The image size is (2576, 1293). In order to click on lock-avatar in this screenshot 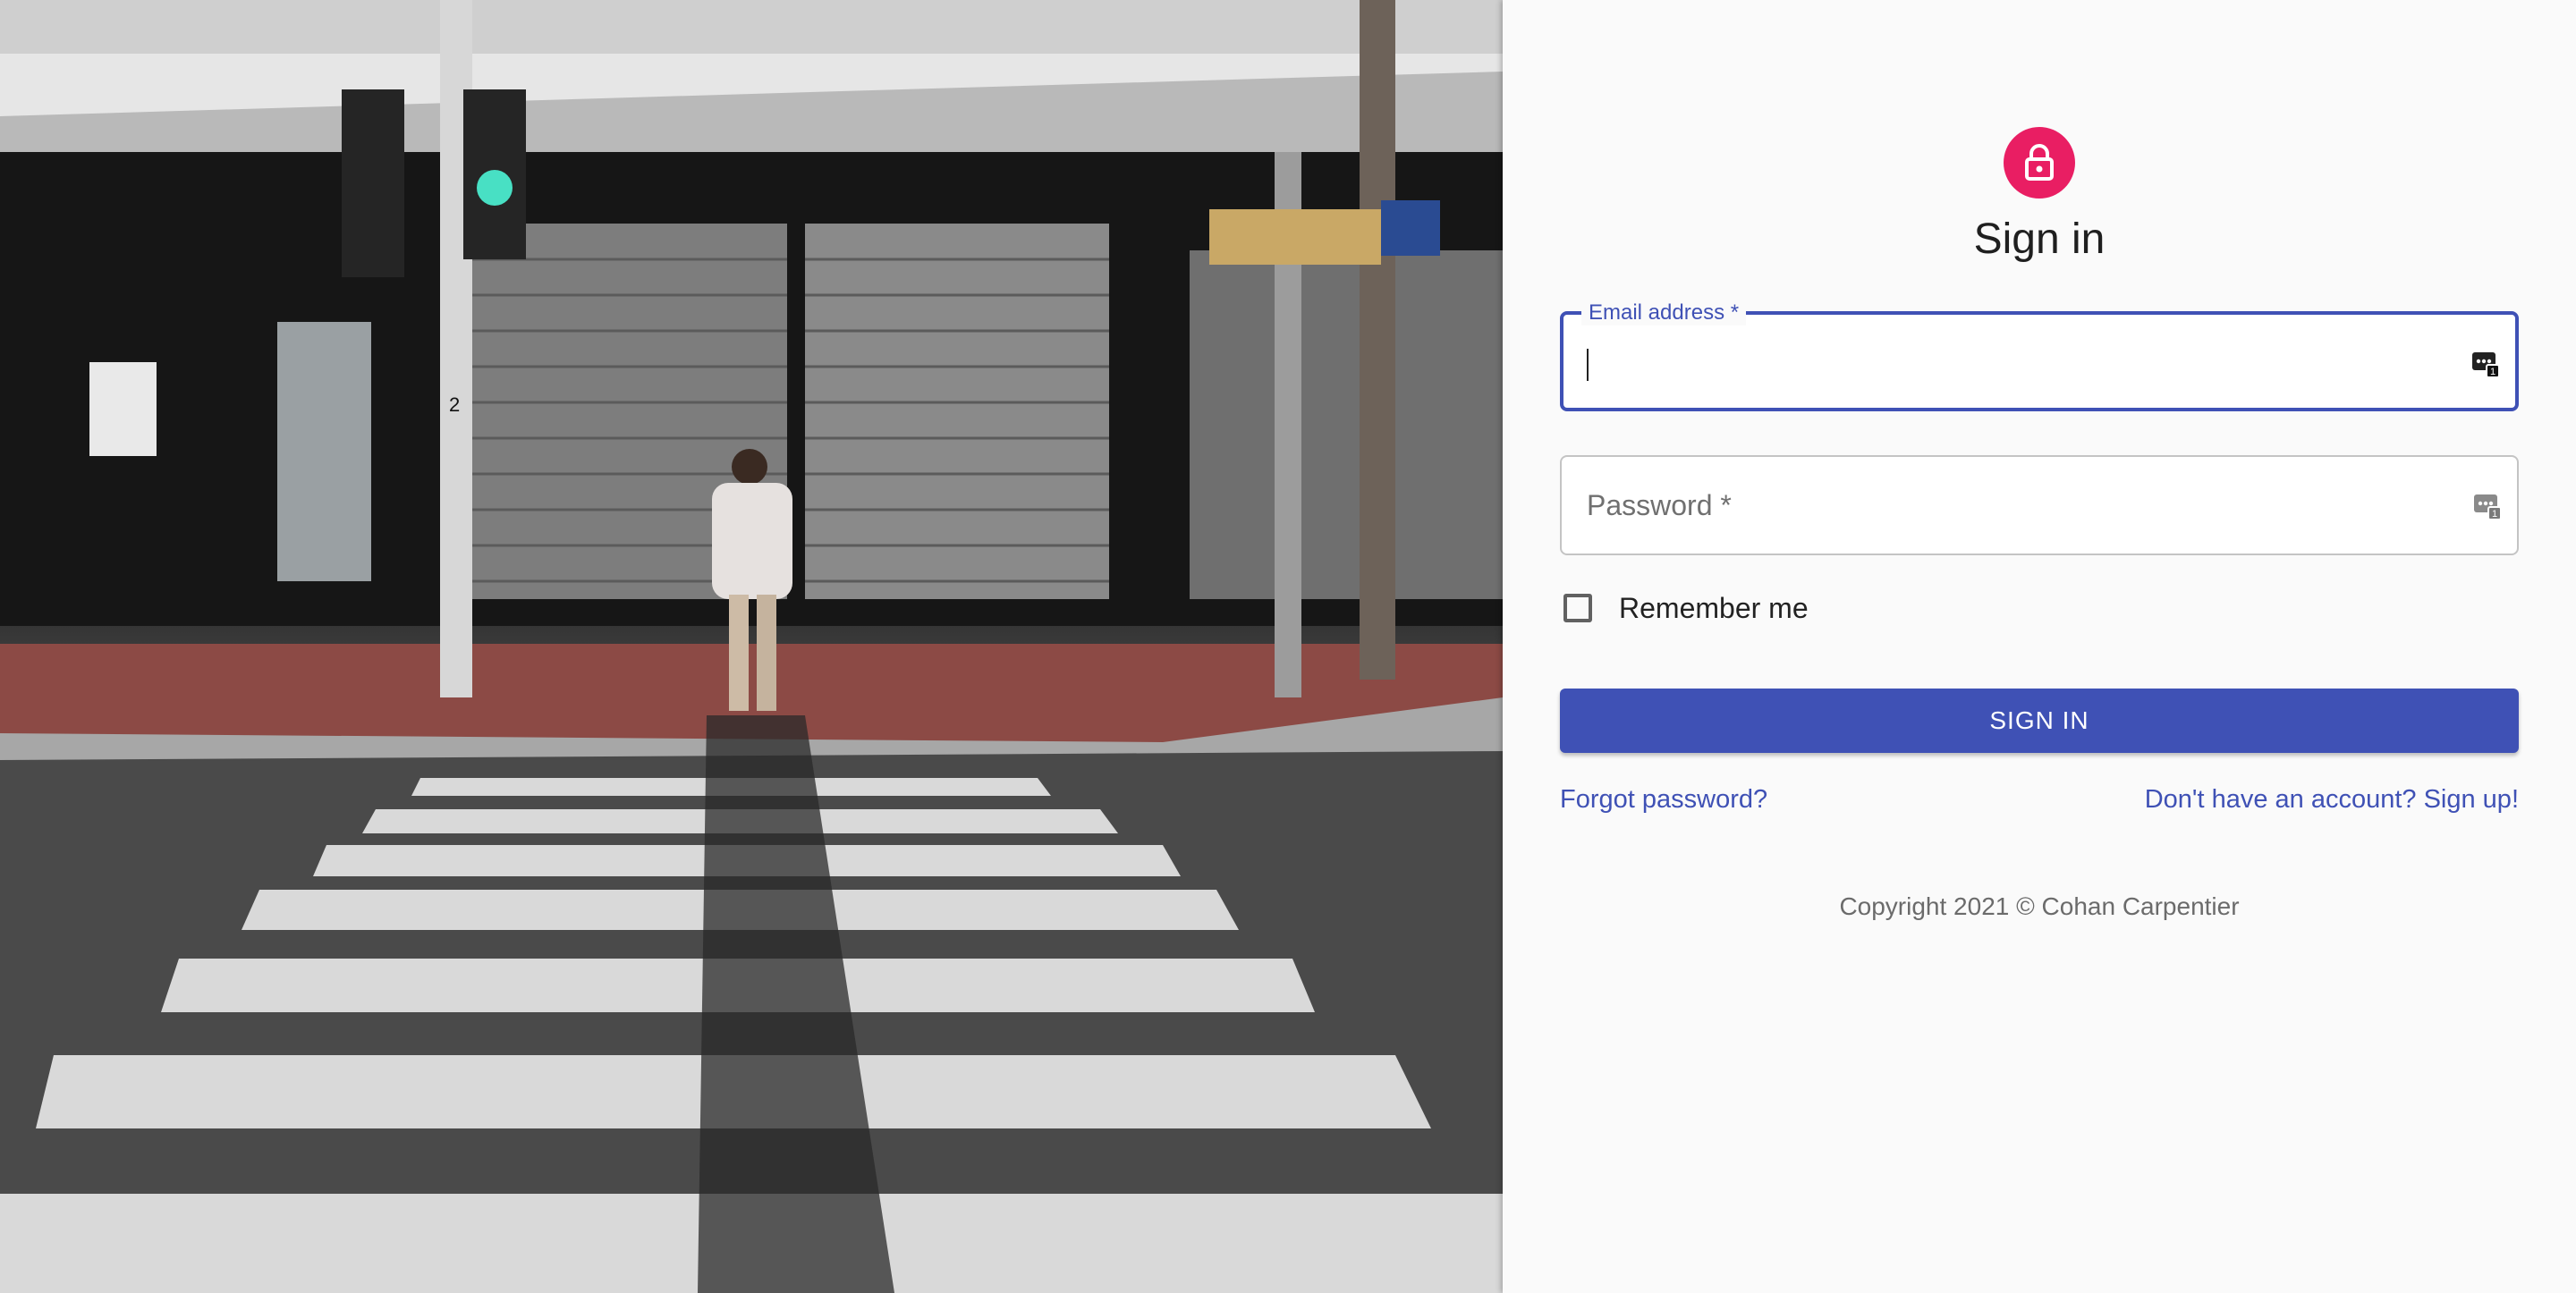, I will do `click(2039, 163)`.